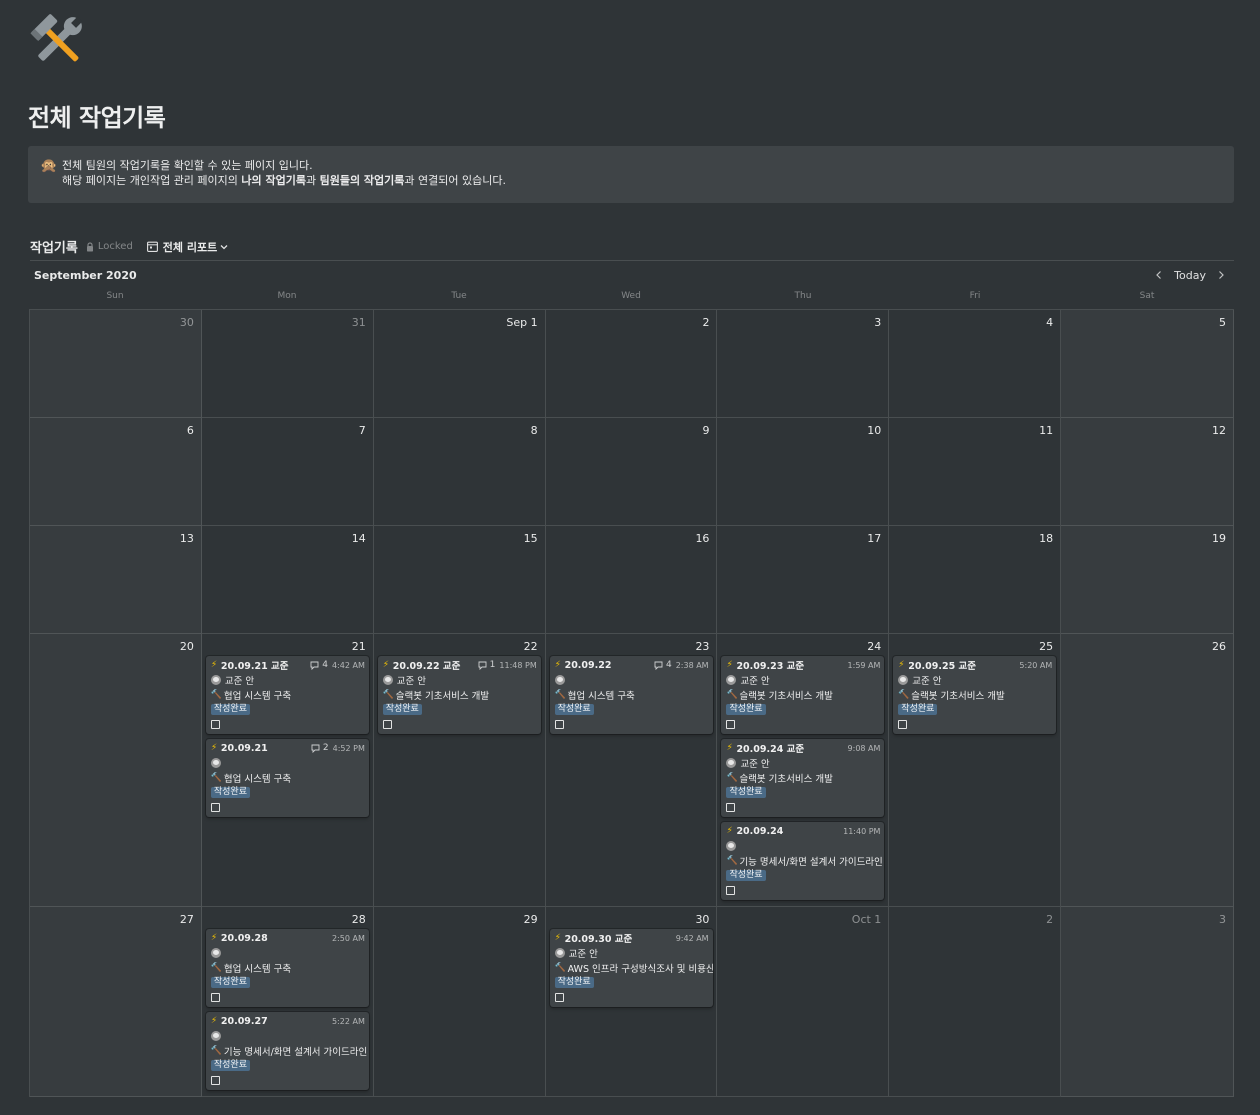 The width and height of the screenshot is (1260, 1115). Describe the element at coordinates (1159, 275) in the screenshot. I see `chevron-left-icon` at that location.